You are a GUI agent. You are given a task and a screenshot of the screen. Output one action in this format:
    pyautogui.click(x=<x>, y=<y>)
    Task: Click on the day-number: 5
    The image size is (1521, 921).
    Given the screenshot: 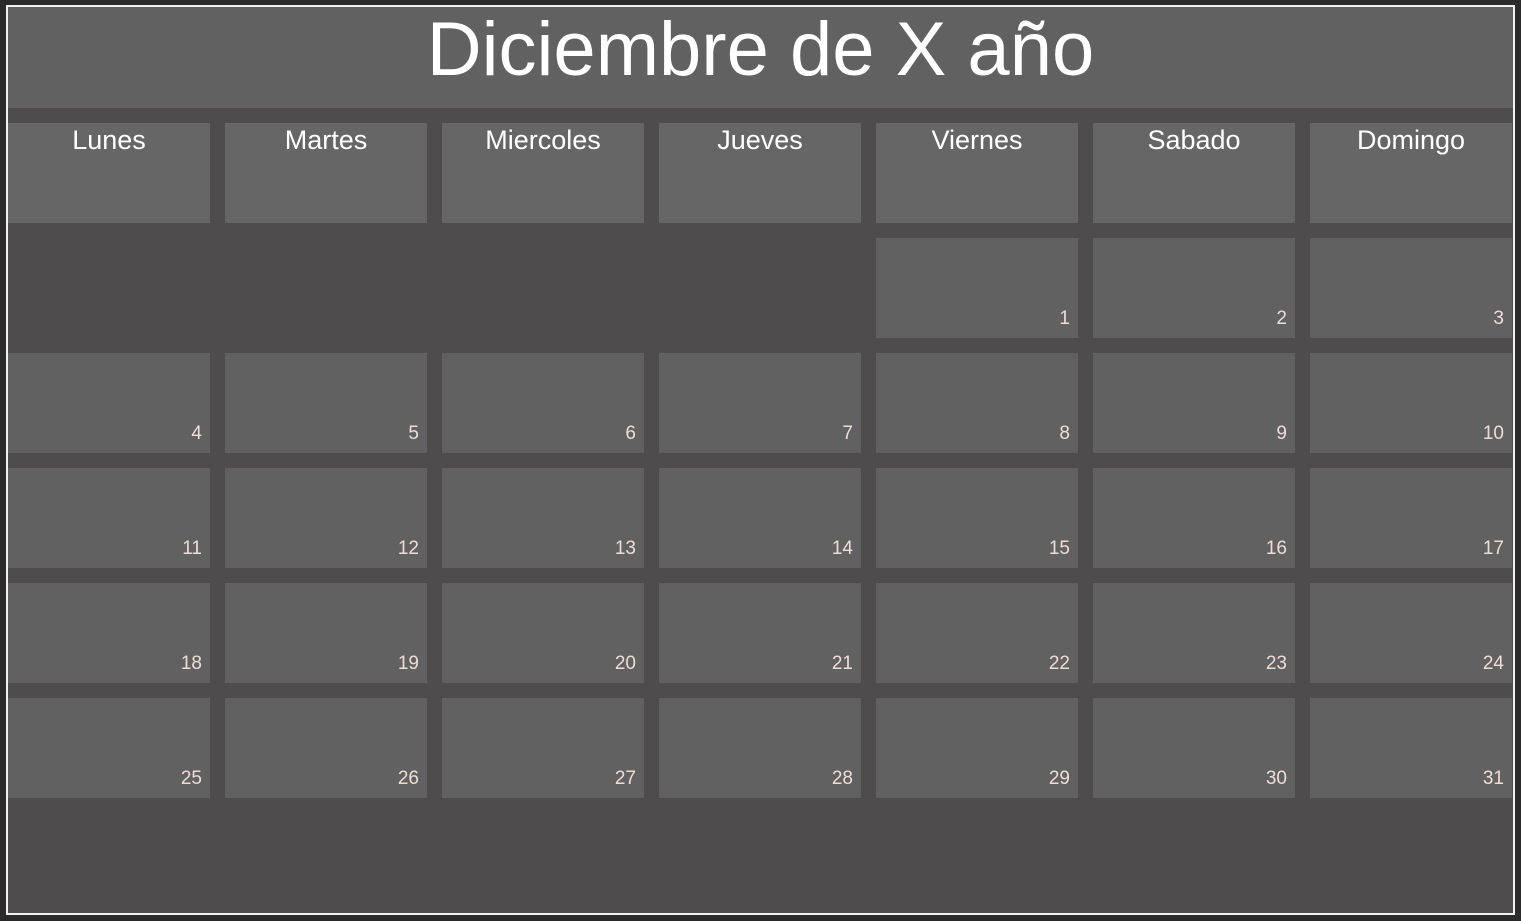 What is the action you would take?
    pyautogui.click(x=413, y=433)
    